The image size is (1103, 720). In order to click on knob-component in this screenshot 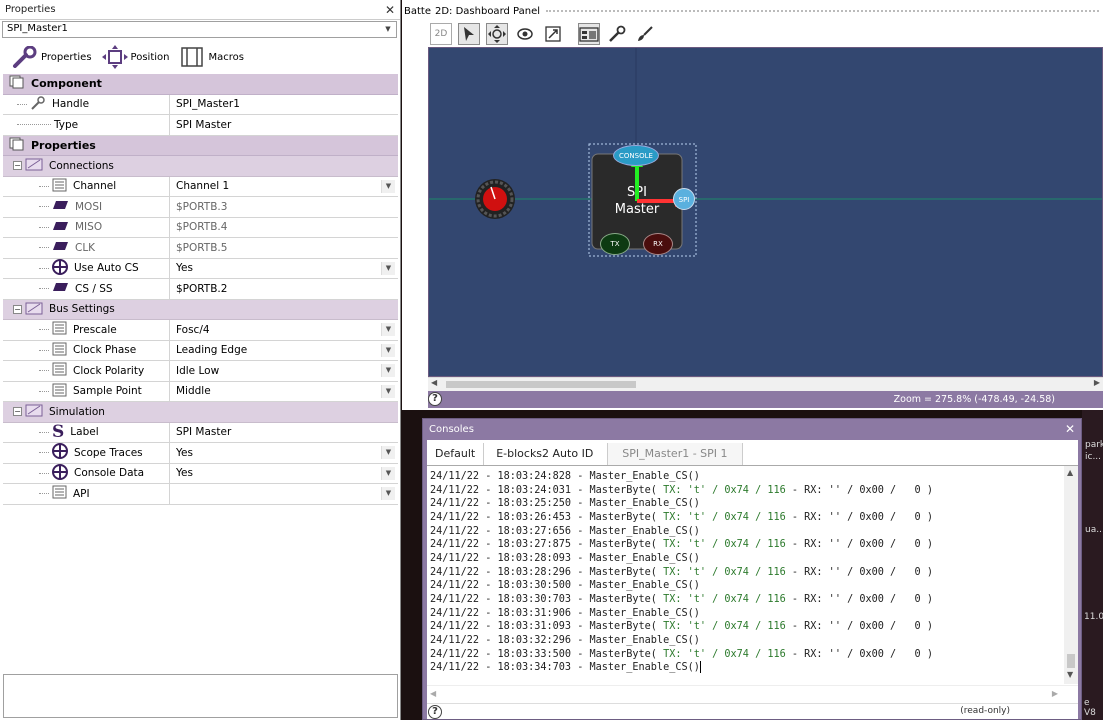, I will do `click(495, 199)`.